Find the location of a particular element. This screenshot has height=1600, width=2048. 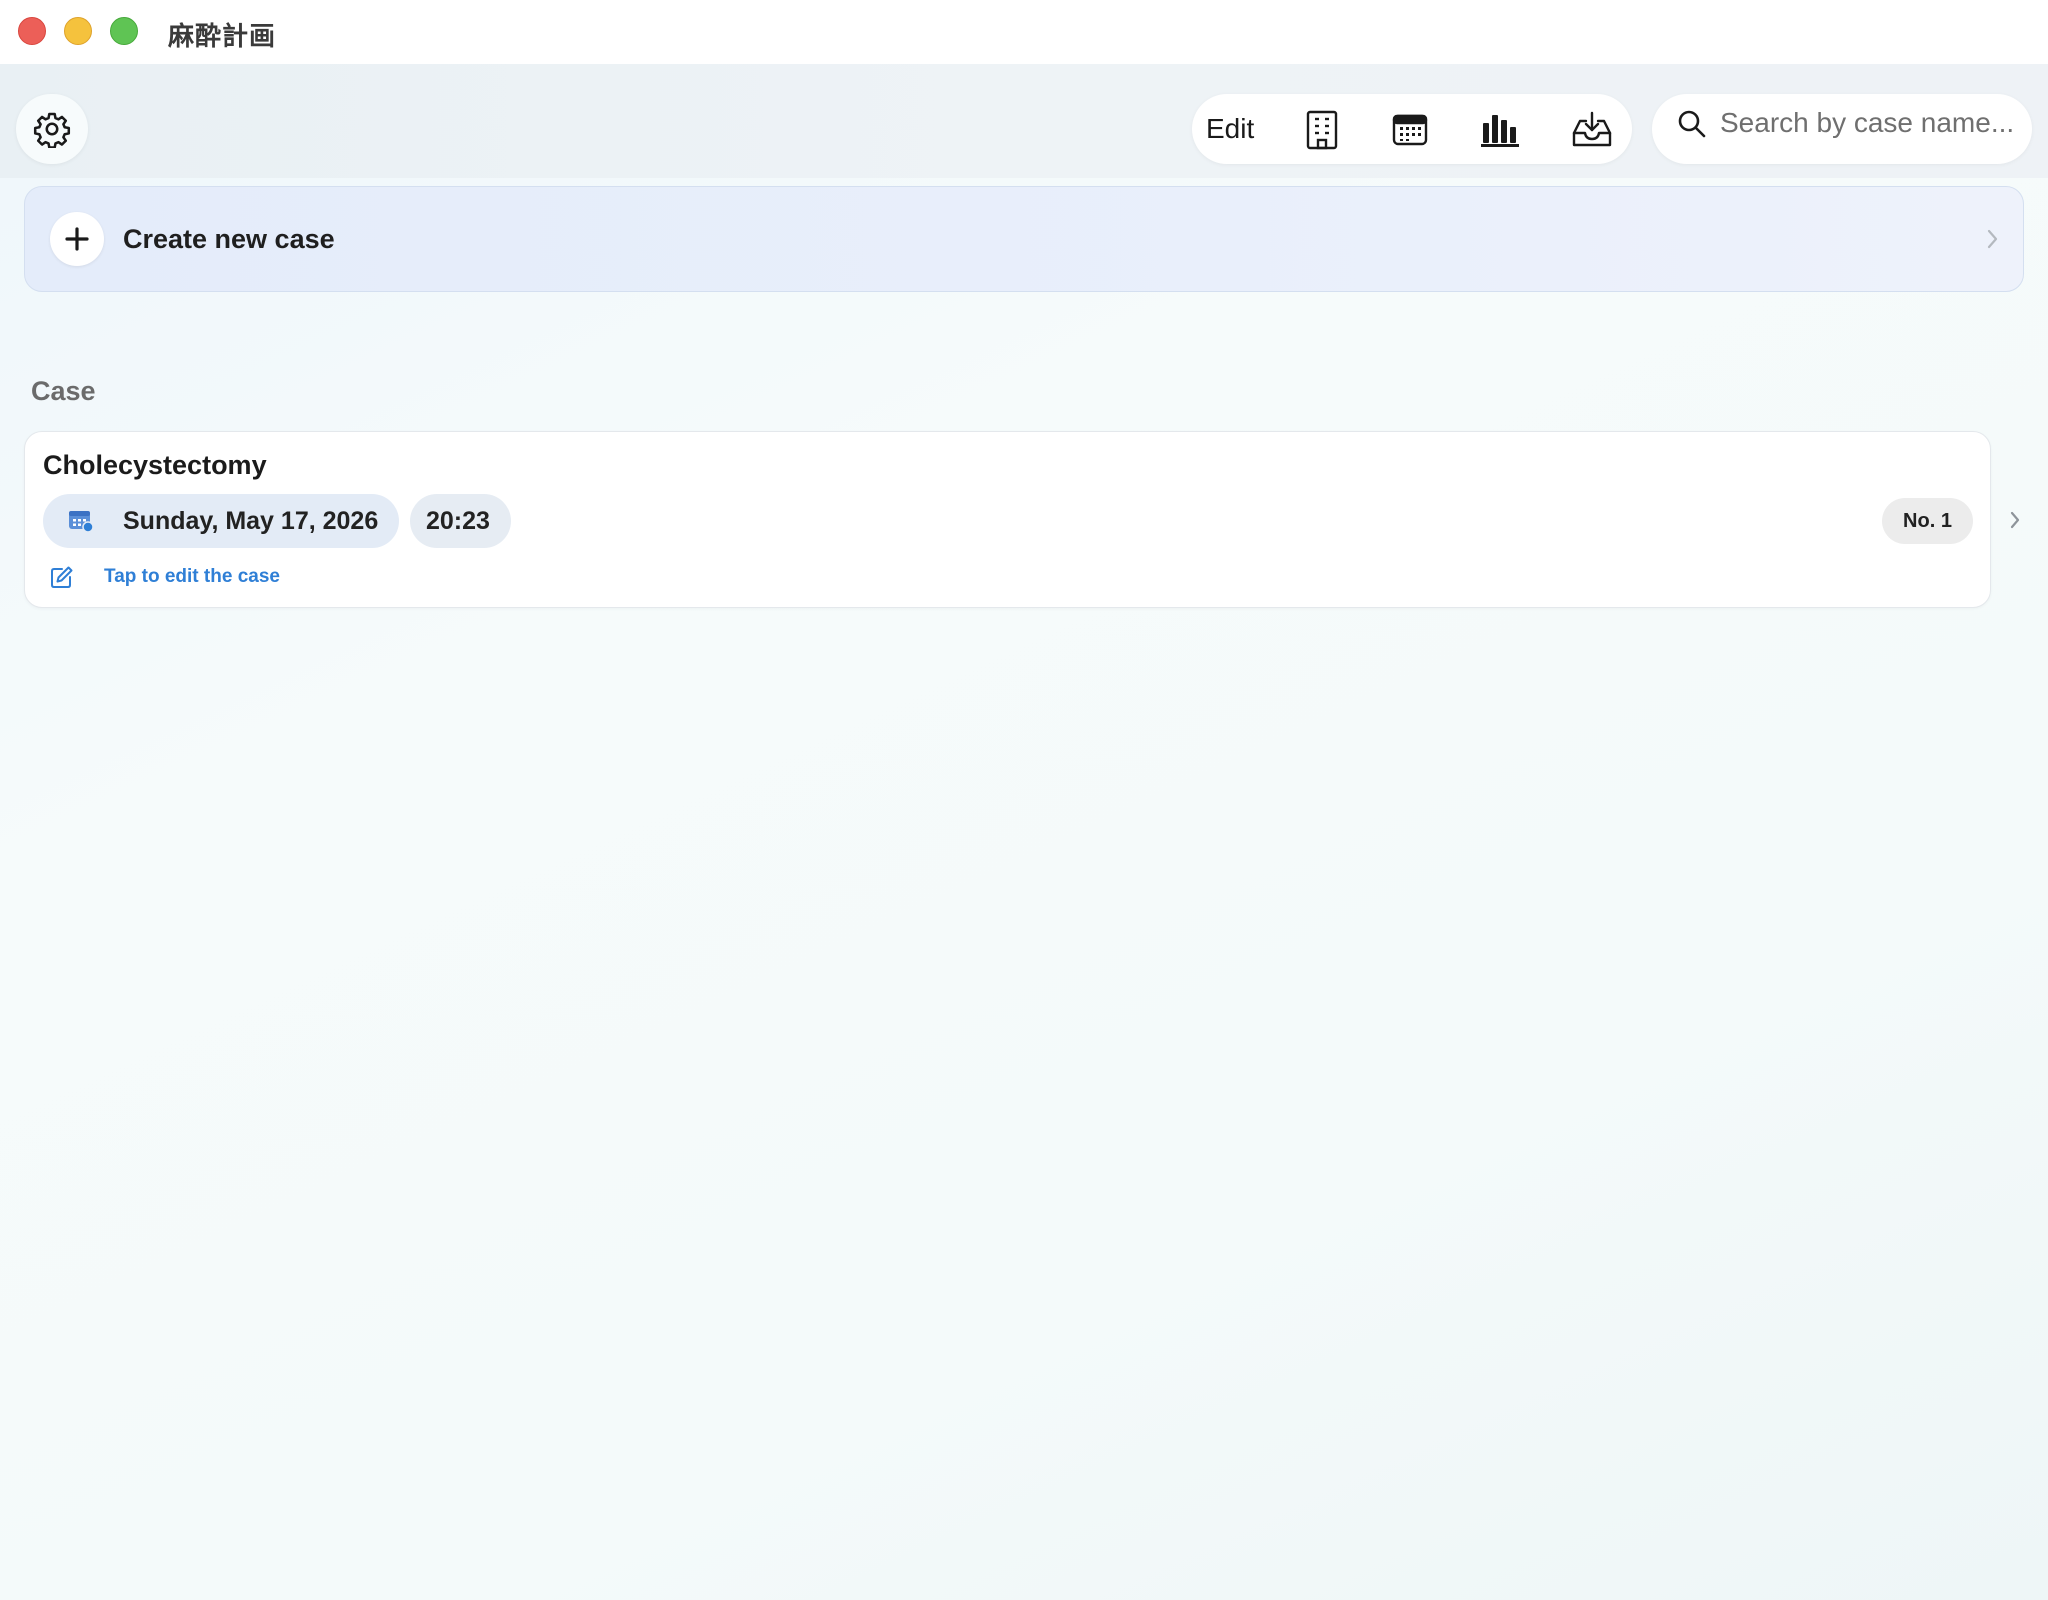

case-date: Sunday, May 17, 2026 is located at coordinates (251, 521).